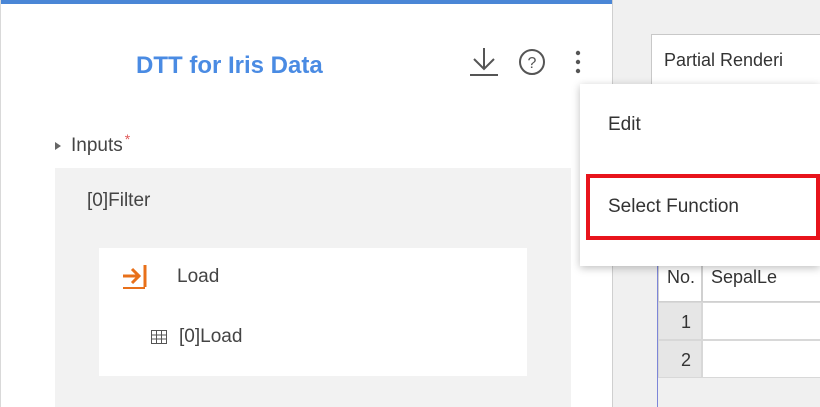  I want to click on row-number-label: 2, so click(685, 360).